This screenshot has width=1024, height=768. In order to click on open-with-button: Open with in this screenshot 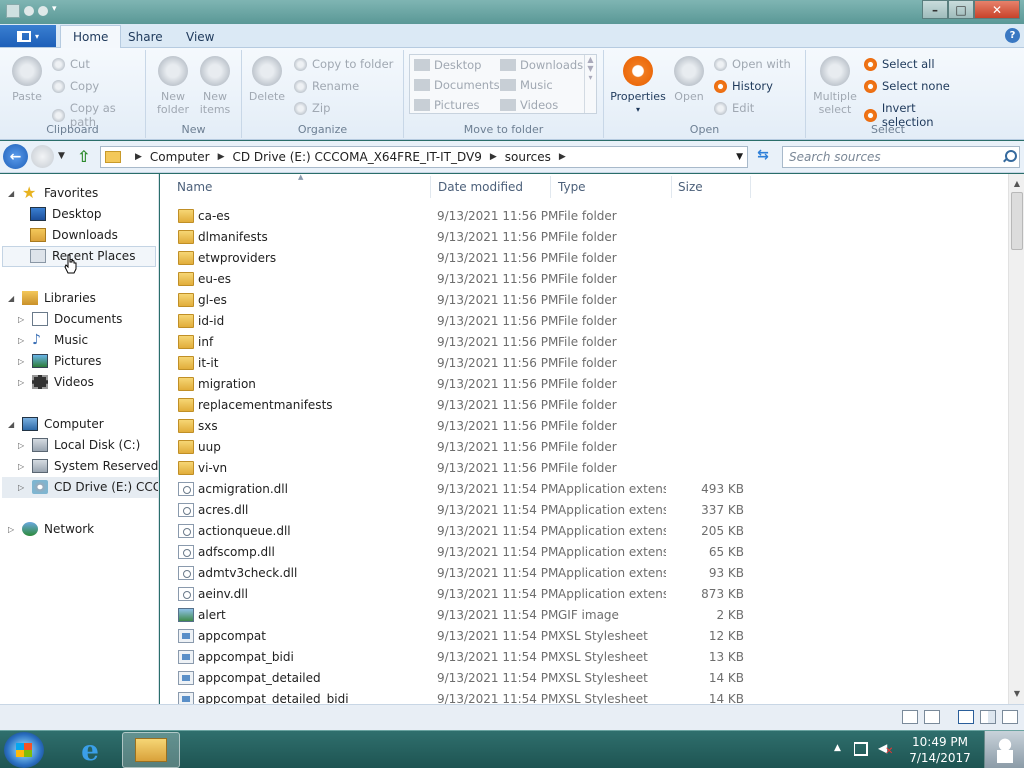, I will do `click(752, 64)`.